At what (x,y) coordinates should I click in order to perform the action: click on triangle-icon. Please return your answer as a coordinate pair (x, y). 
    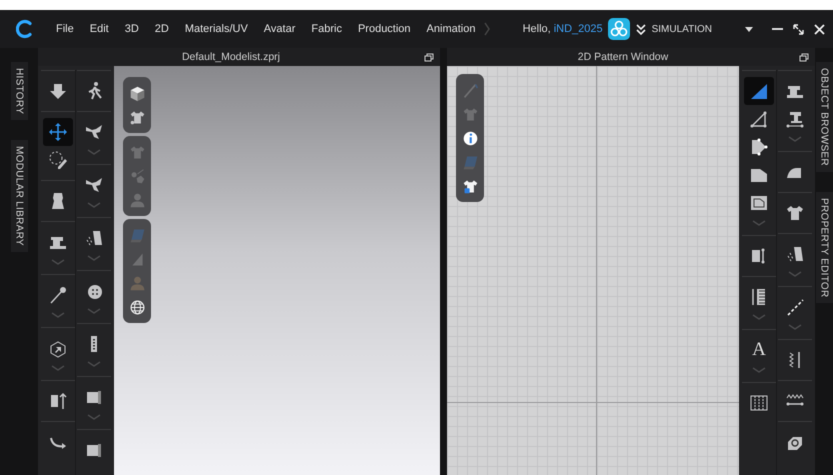
    Looking at the image, I should click on (759, 91).